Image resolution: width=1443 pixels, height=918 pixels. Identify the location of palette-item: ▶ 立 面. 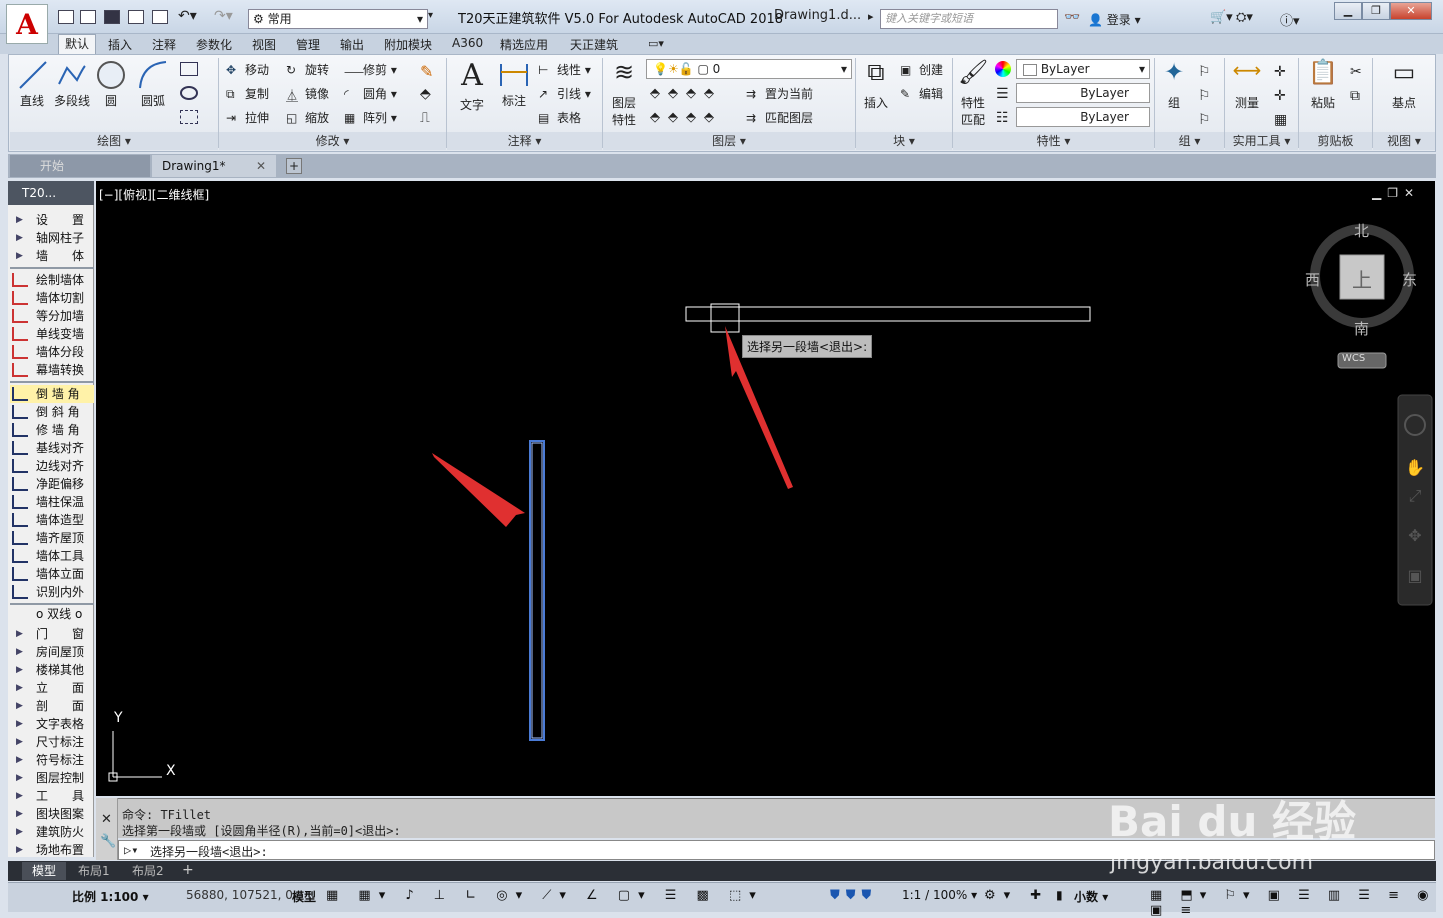
(52, 688).